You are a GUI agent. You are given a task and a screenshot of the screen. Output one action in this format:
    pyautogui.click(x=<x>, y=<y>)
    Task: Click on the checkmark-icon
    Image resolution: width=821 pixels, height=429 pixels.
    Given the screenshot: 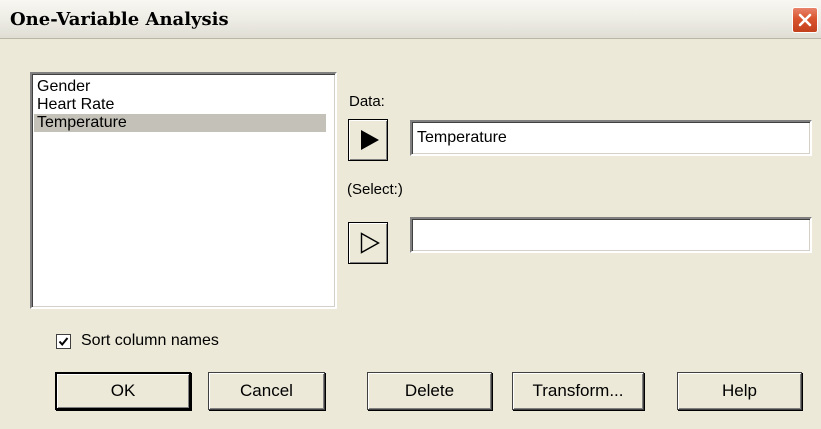 What is the action you would take?
    pyautogui.click(x=63, y=342)
    